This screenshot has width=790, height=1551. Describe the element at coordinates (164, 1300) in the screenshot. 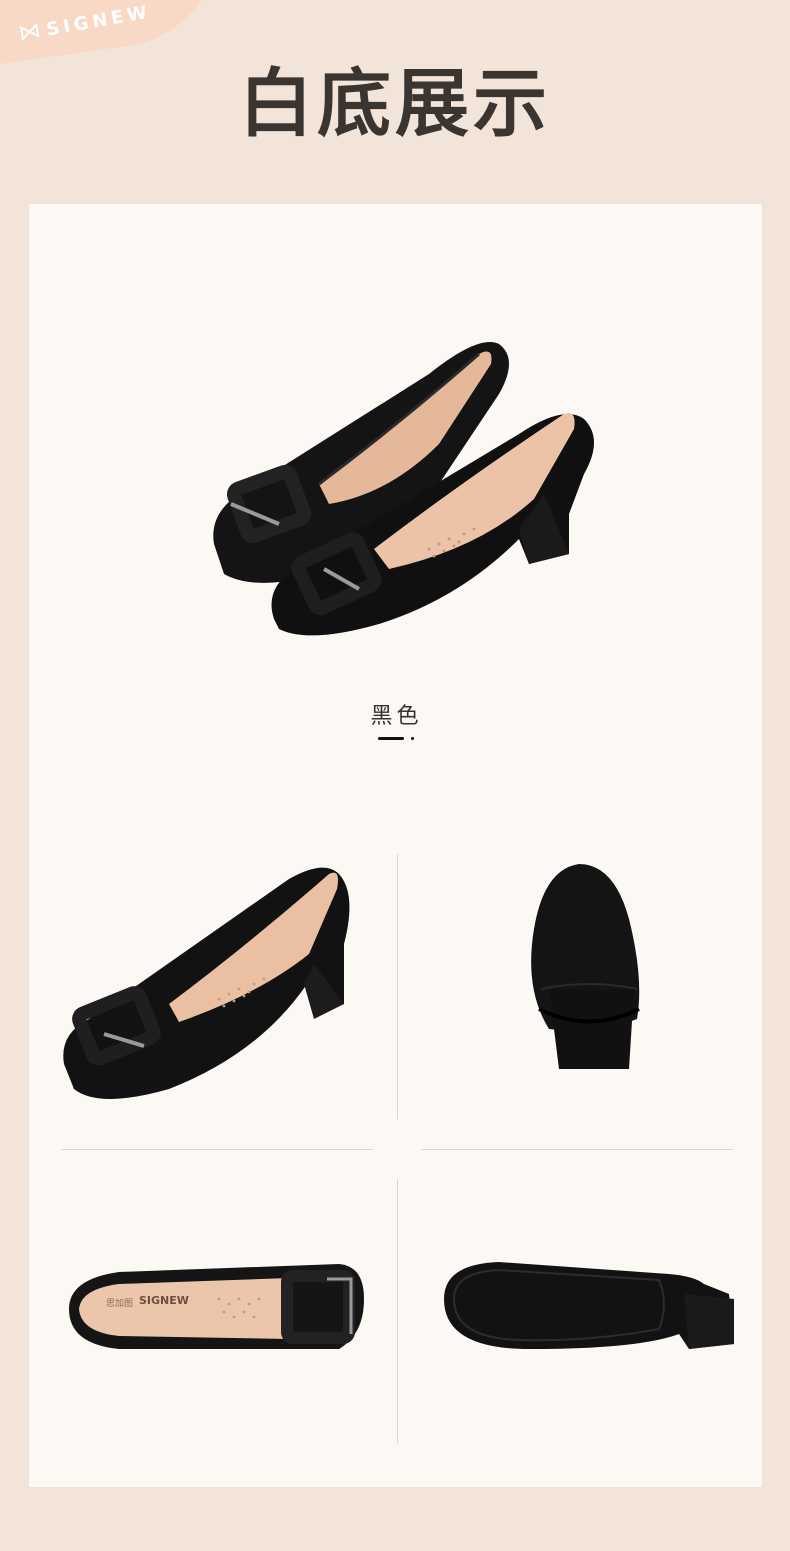

I see `insole-brand-en: SIGNEW` at that location.